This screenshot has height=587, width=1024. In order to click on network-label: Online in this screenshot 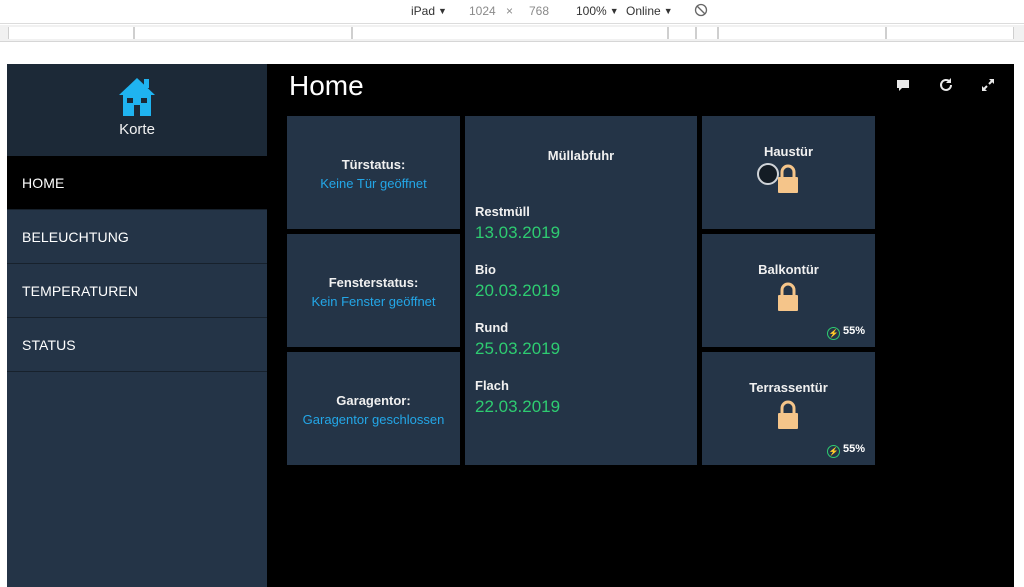, I will do `click(643, 11)`.